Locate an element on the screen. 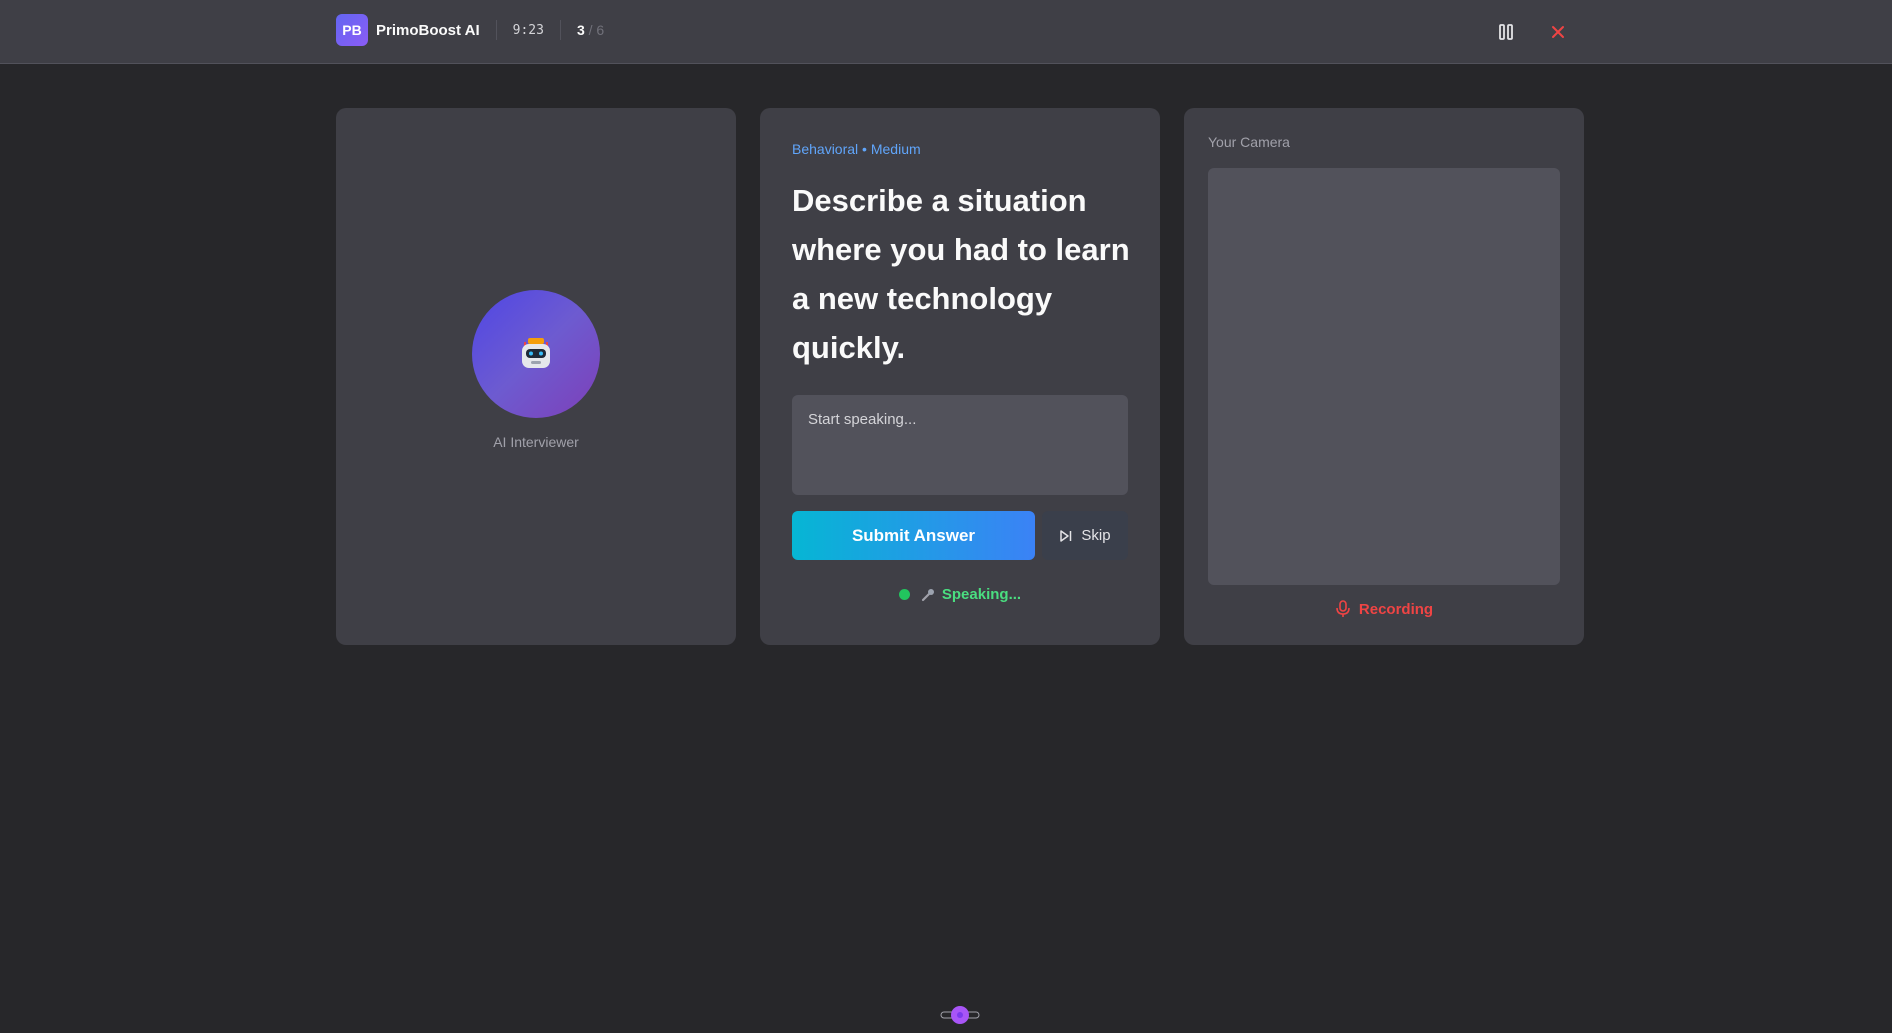 The image size is (1892, 1033). recording-indicator: Recording is located at coordinates (1384, 609).